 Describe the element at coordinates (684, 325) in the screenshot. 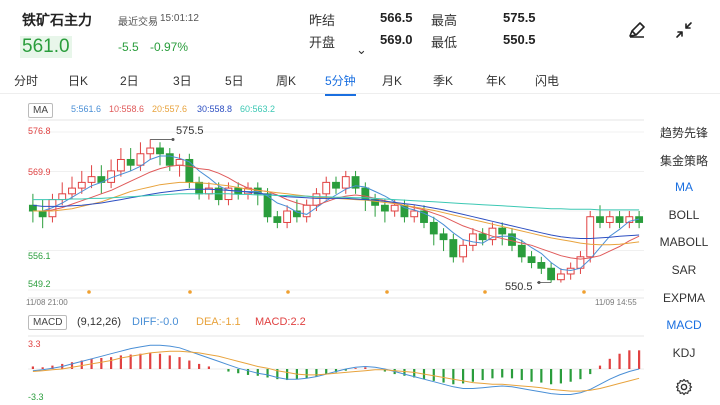

I see `side-macd: MACD` at that location.